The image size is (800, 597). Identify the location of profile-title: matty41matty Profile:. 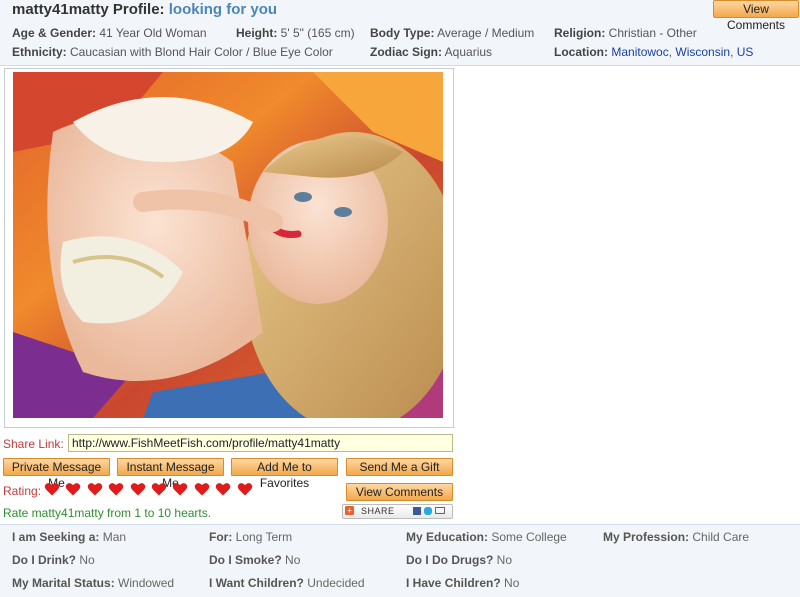
(88, 9).